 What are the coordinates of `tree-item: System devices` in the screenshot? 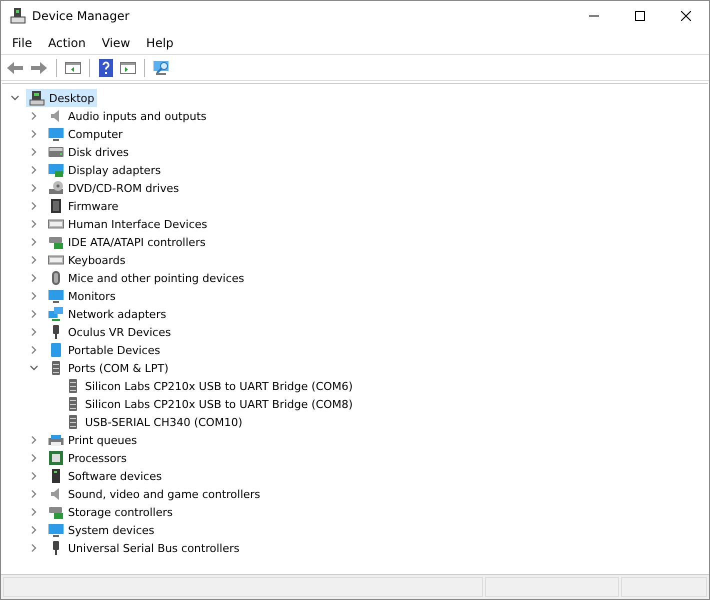 It's located at (111, 530).